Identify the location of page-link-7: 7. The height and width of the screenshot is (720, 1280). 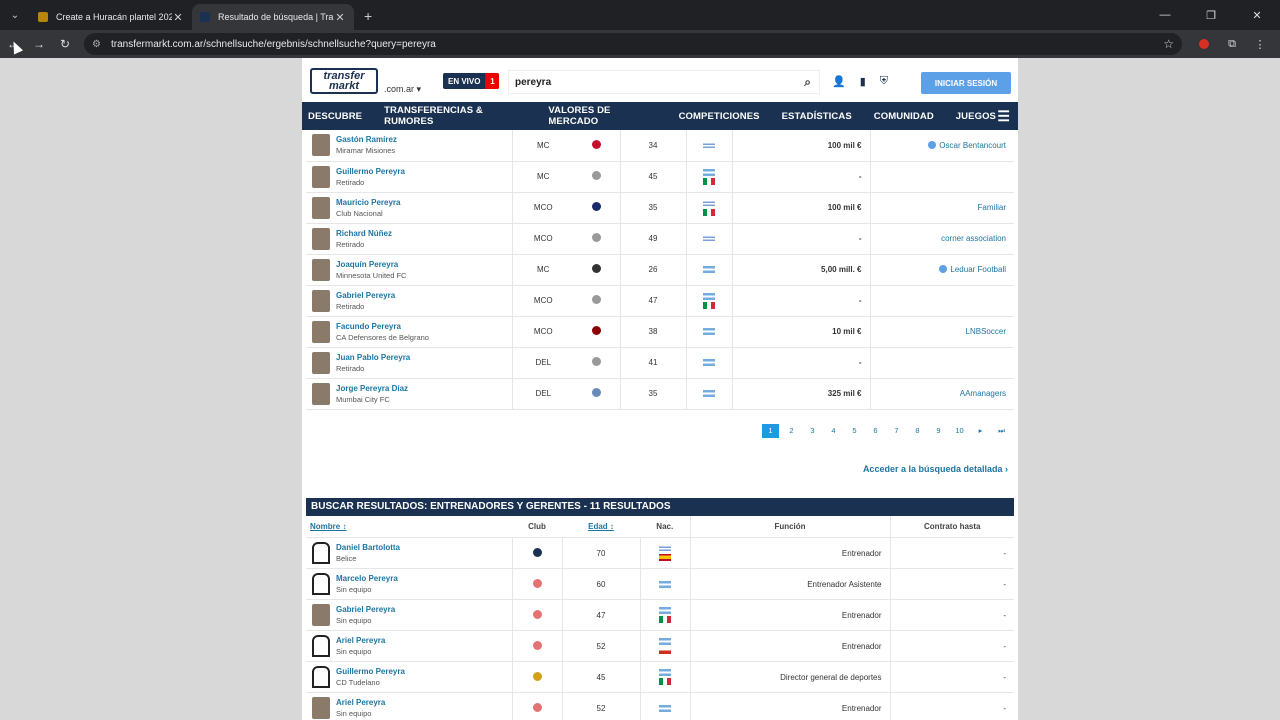
(896, 431).